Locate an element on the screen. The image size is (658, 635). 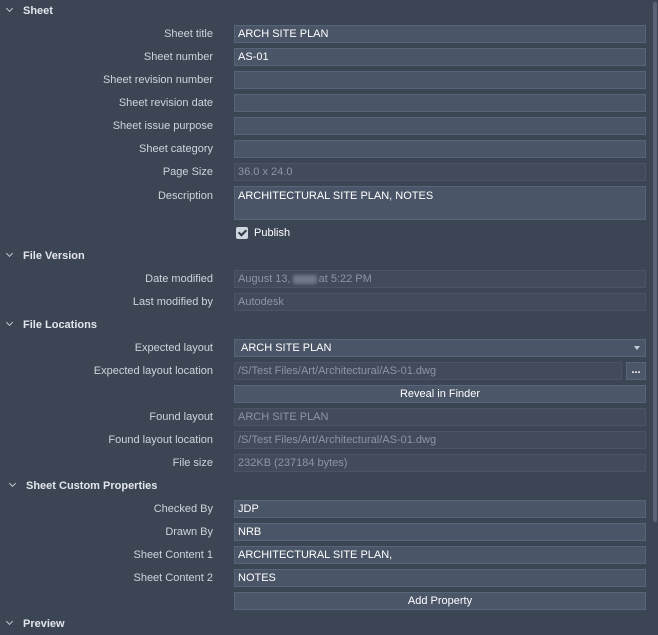
drawn-by-row: Drawn By NRB is located at coordinates (323, 532).